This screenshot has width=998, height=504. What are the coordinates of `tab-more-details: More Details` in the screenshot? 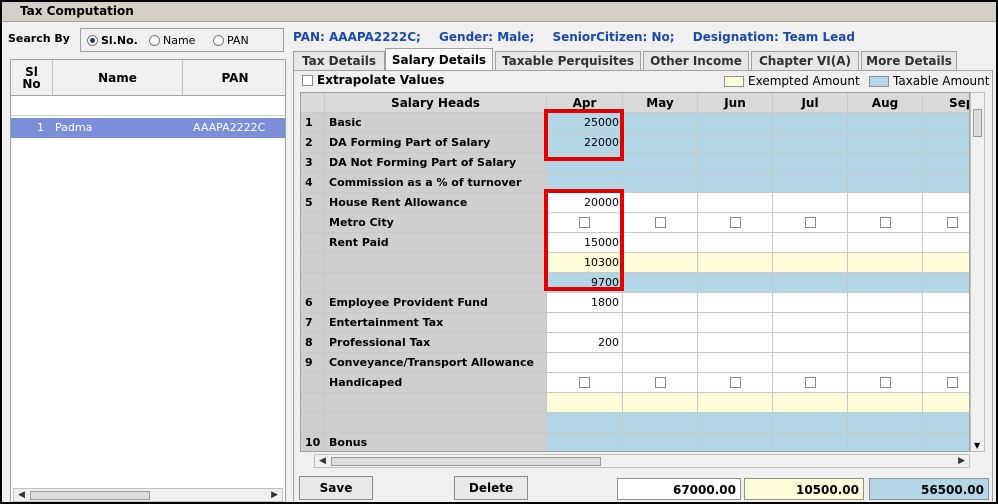 It's located at (909, 60).